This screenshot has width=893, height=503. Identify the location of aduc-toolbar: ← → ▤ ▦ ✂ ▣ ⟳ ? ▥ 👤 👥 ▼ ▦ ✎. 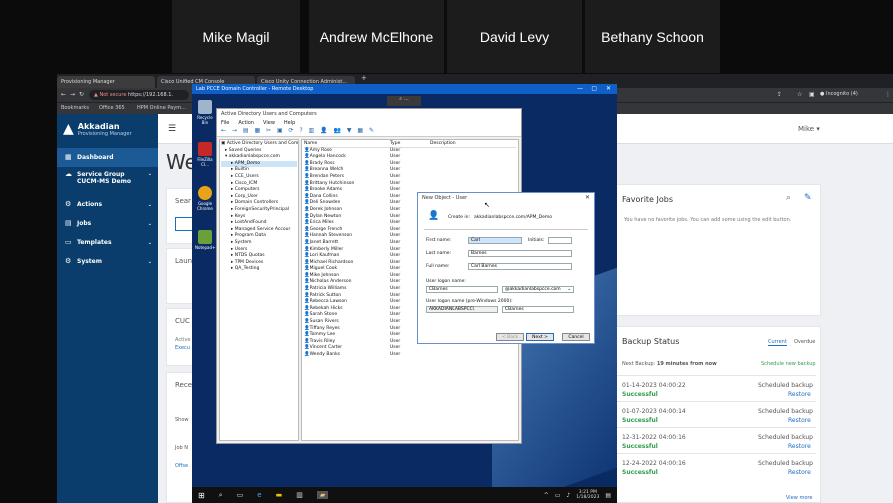
(369, 132).